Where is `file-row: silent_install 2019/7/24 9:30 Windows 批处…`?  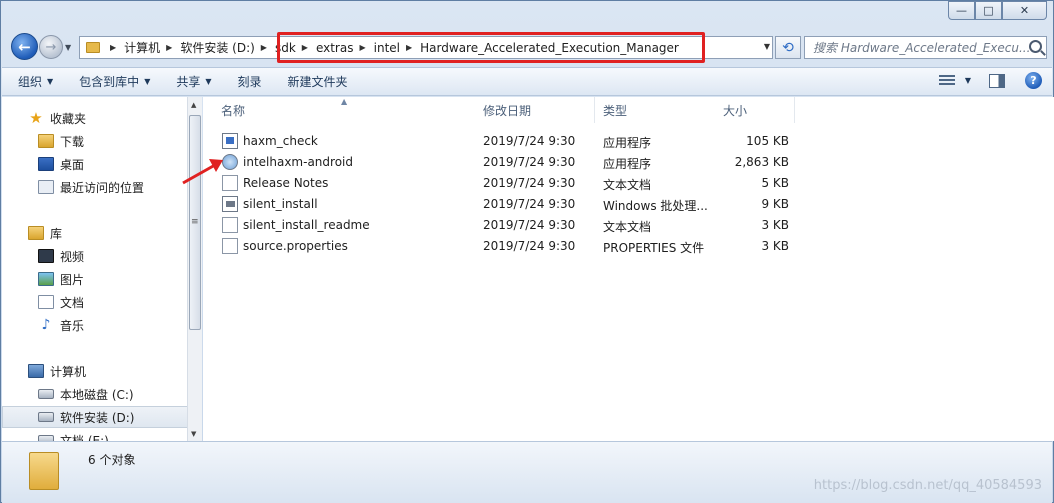 file-row: silent_install 2019/7/24 9:30 Windows 批处… is located at coordinates (507, 204).